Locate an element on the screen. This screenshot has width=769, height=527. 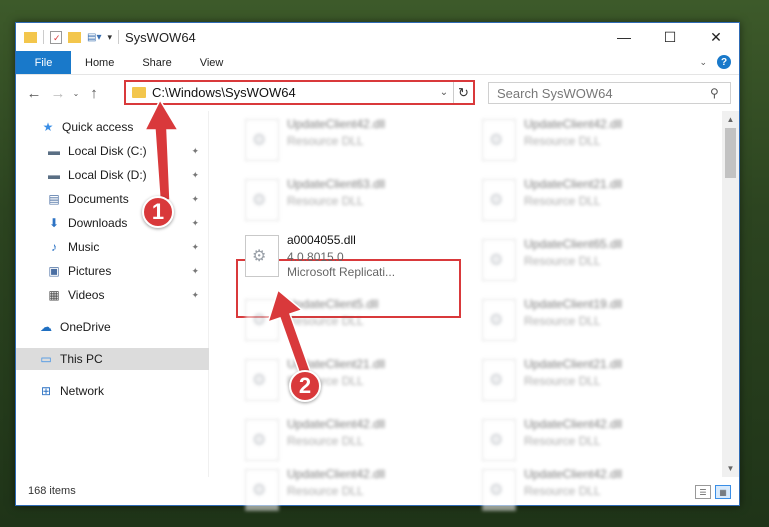
help-icon: ? is located at coordinates (724, 62).